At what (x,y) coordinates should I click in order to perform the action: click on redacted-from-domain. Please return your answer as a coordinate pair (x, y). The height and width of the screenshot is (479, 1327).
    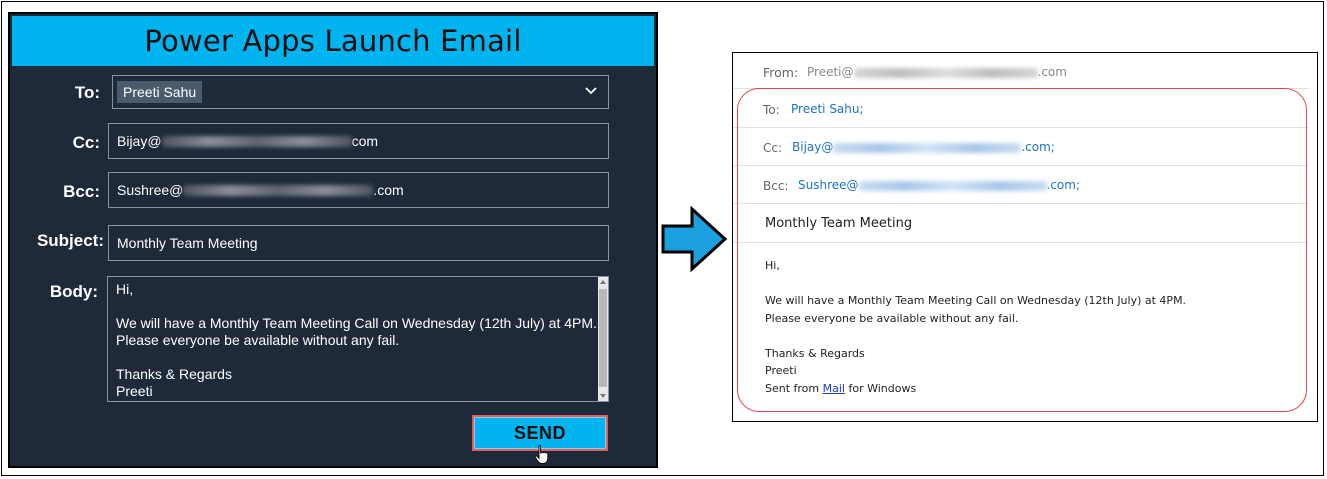
    Looking at the image, I should click on (945, 72).